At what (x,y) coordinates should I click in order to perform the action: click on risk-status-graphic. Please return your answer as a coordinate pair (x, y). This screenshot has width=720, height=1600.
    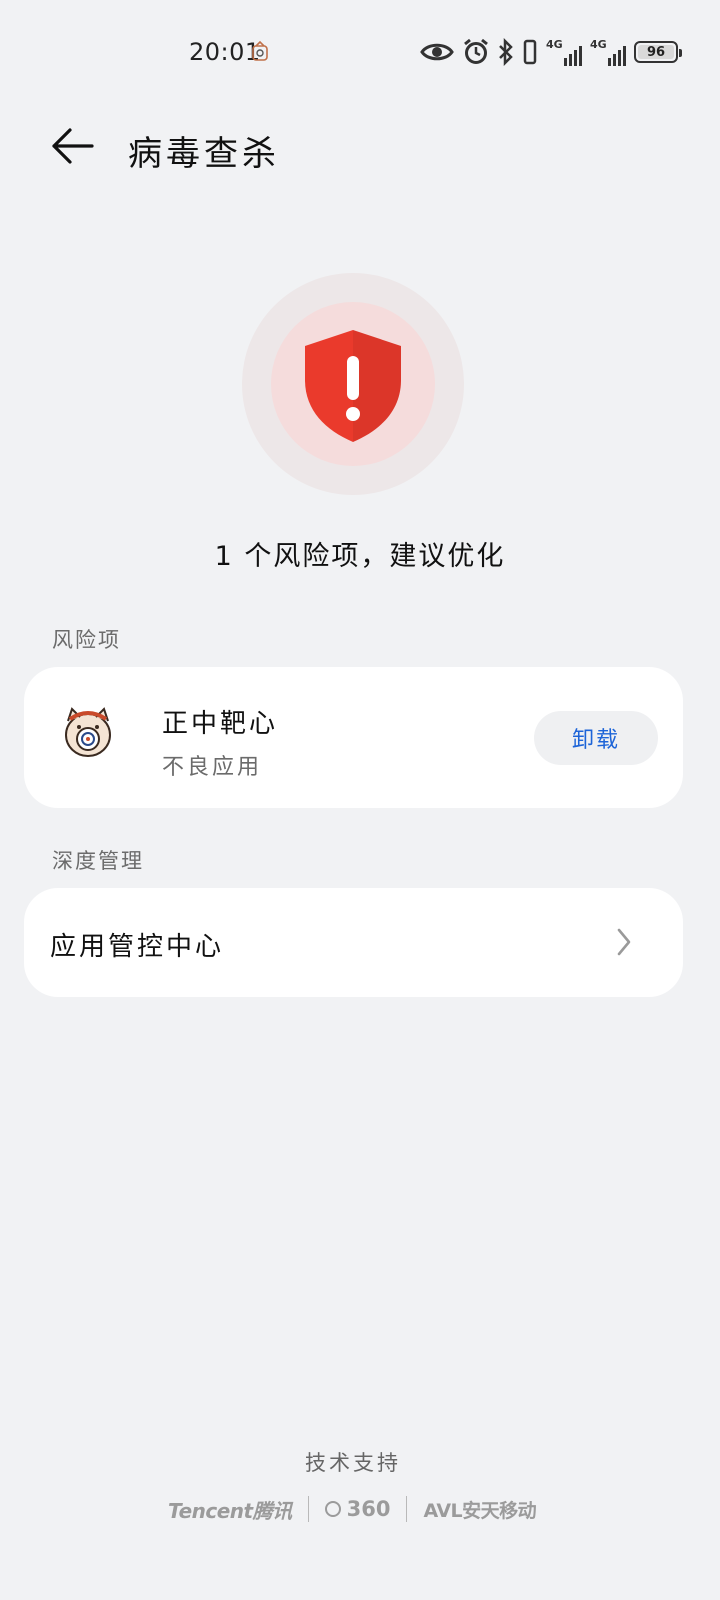
    Looking at the image, I should click on (353, 384).